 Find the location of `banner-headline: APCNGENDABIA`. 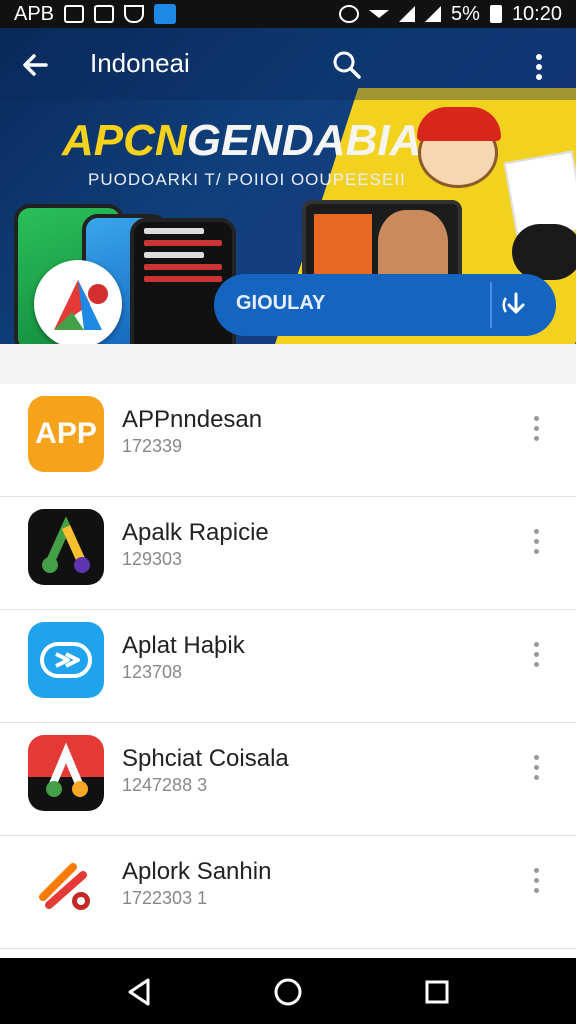

banner-headline: APCNGENDABIA is located at coordinates (241, 141).